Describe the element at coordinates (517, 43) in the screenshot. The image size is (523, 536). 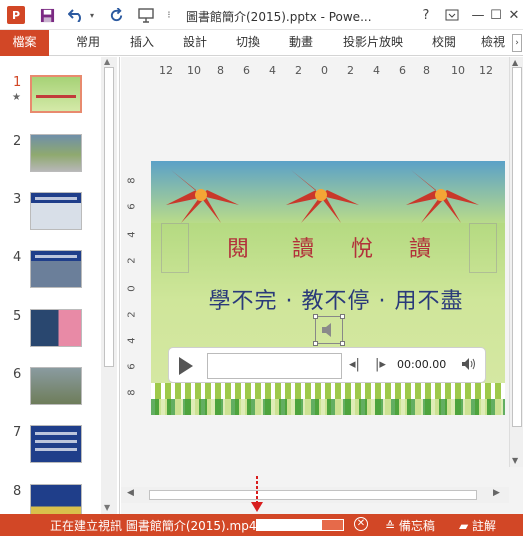
I see `ribbon-scroll-right-button: ›` at that location.